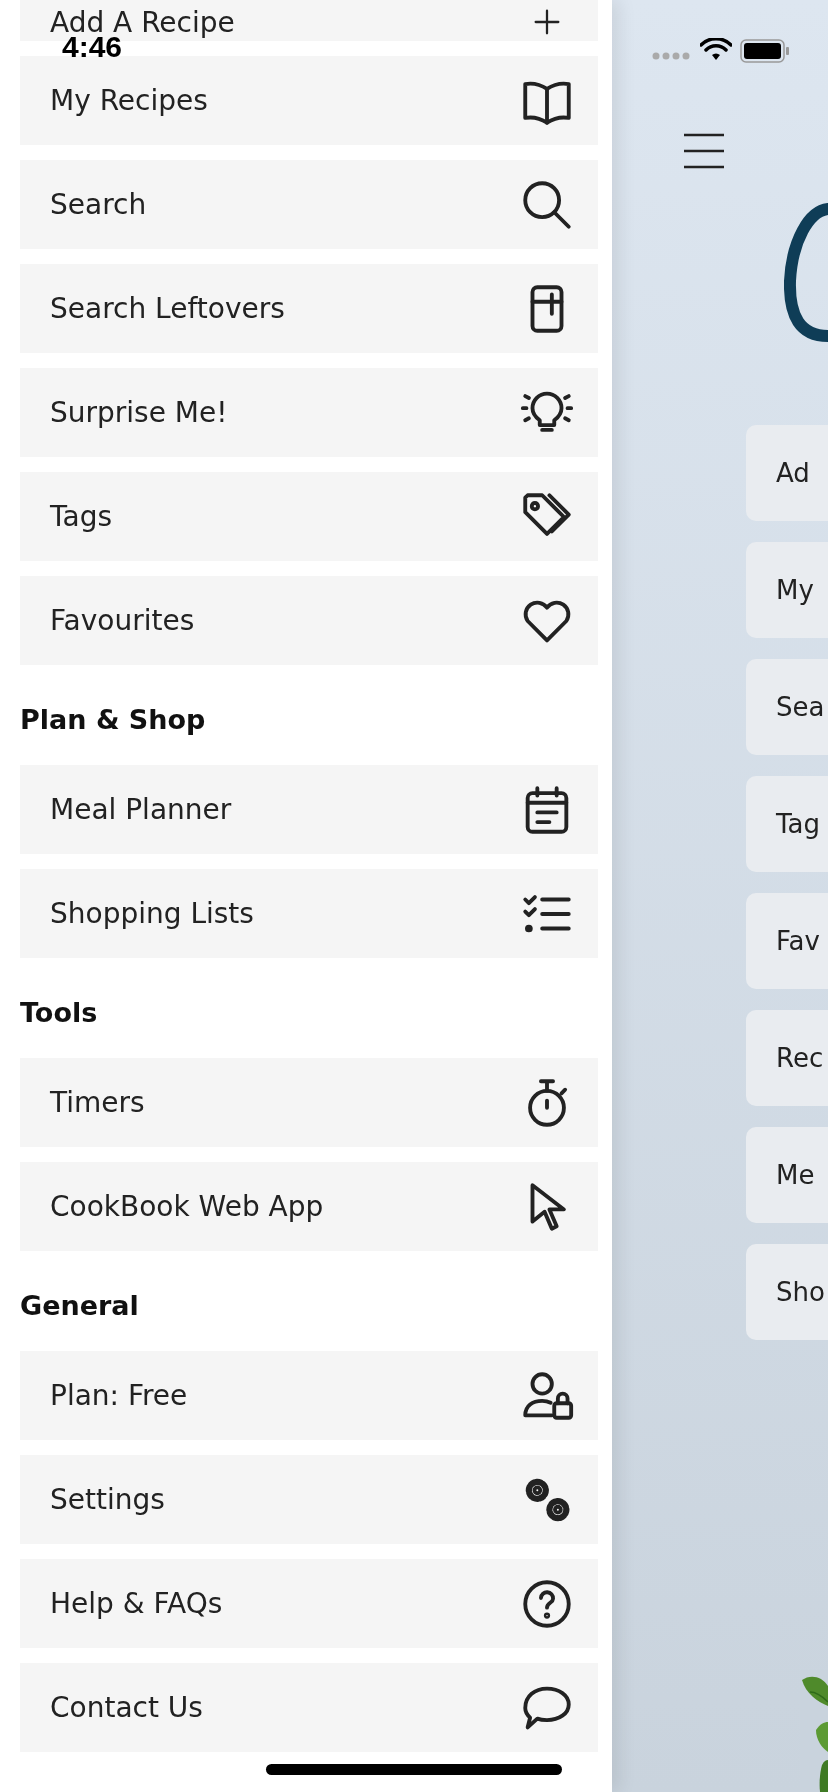 Image resolution: width=828 pixels, height=1792 pixels. What do you see at coordinates (787, 1292) in the screenshot?
I see `menu-button: Sho` at bounding box center [787, 1292].